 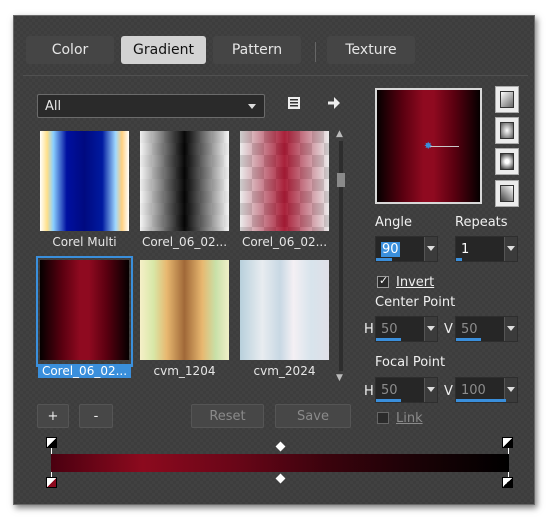 I want to click on tab-divider, so click(x=315, y=52).